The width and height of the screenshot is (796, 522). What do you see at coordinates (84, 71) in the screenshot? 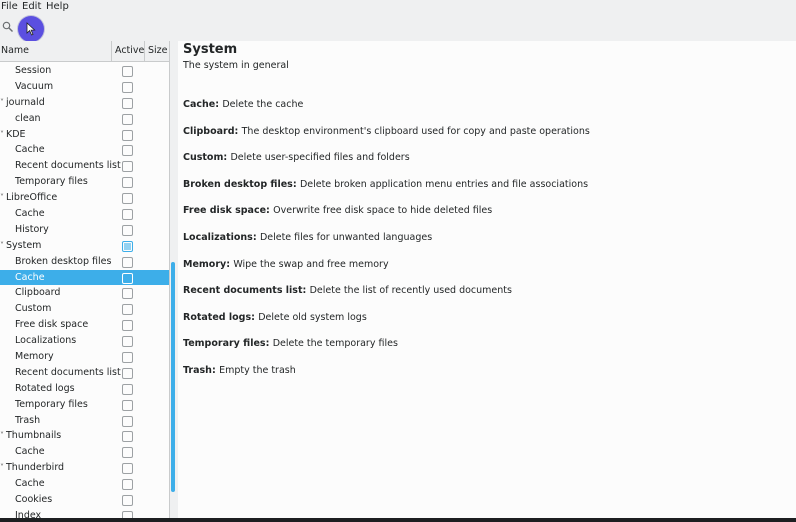
I see `tree-row: Session` at bounding box center [84, 71].